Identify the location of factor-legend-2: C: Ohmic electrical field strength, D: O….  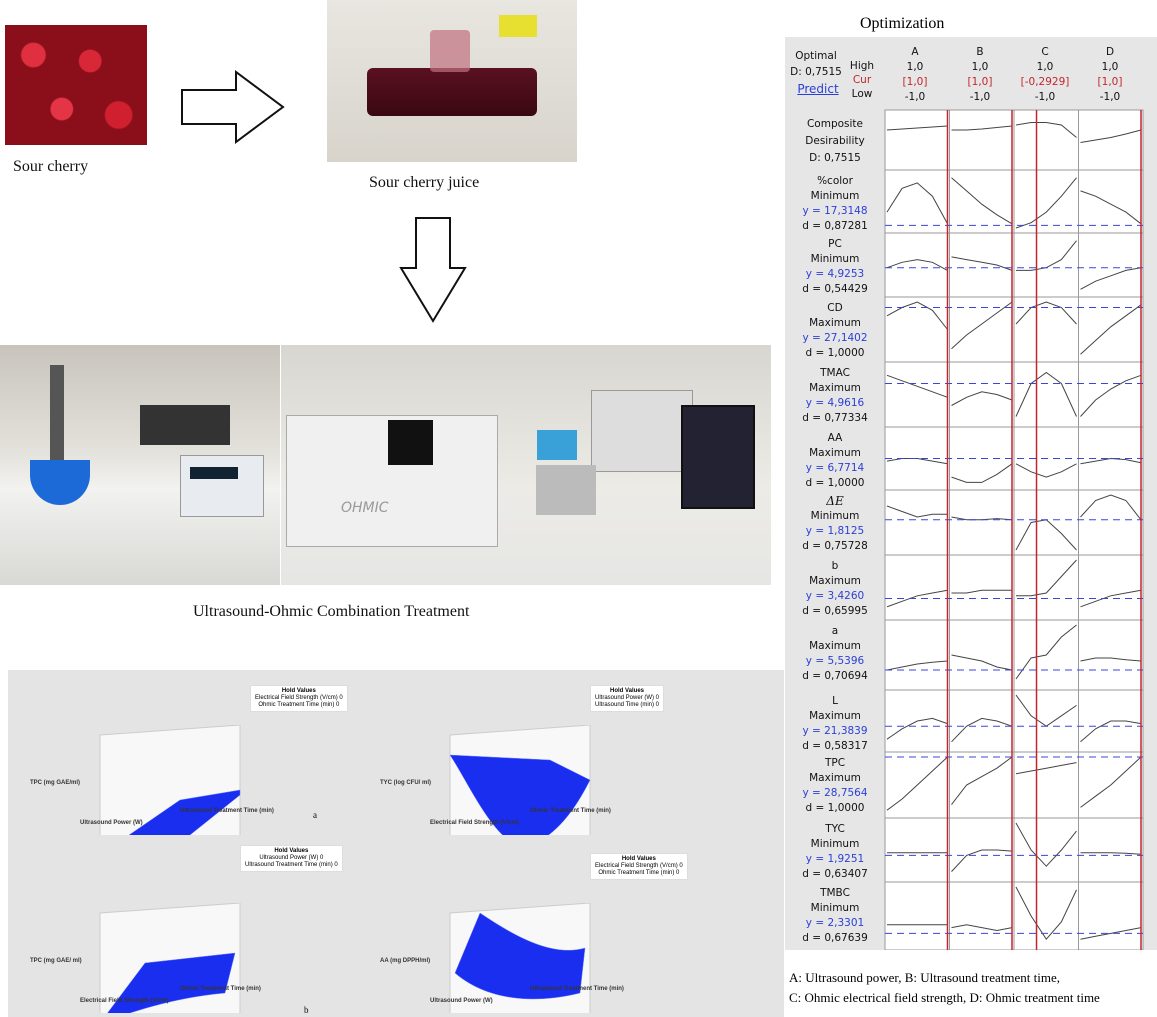
(944, 997).